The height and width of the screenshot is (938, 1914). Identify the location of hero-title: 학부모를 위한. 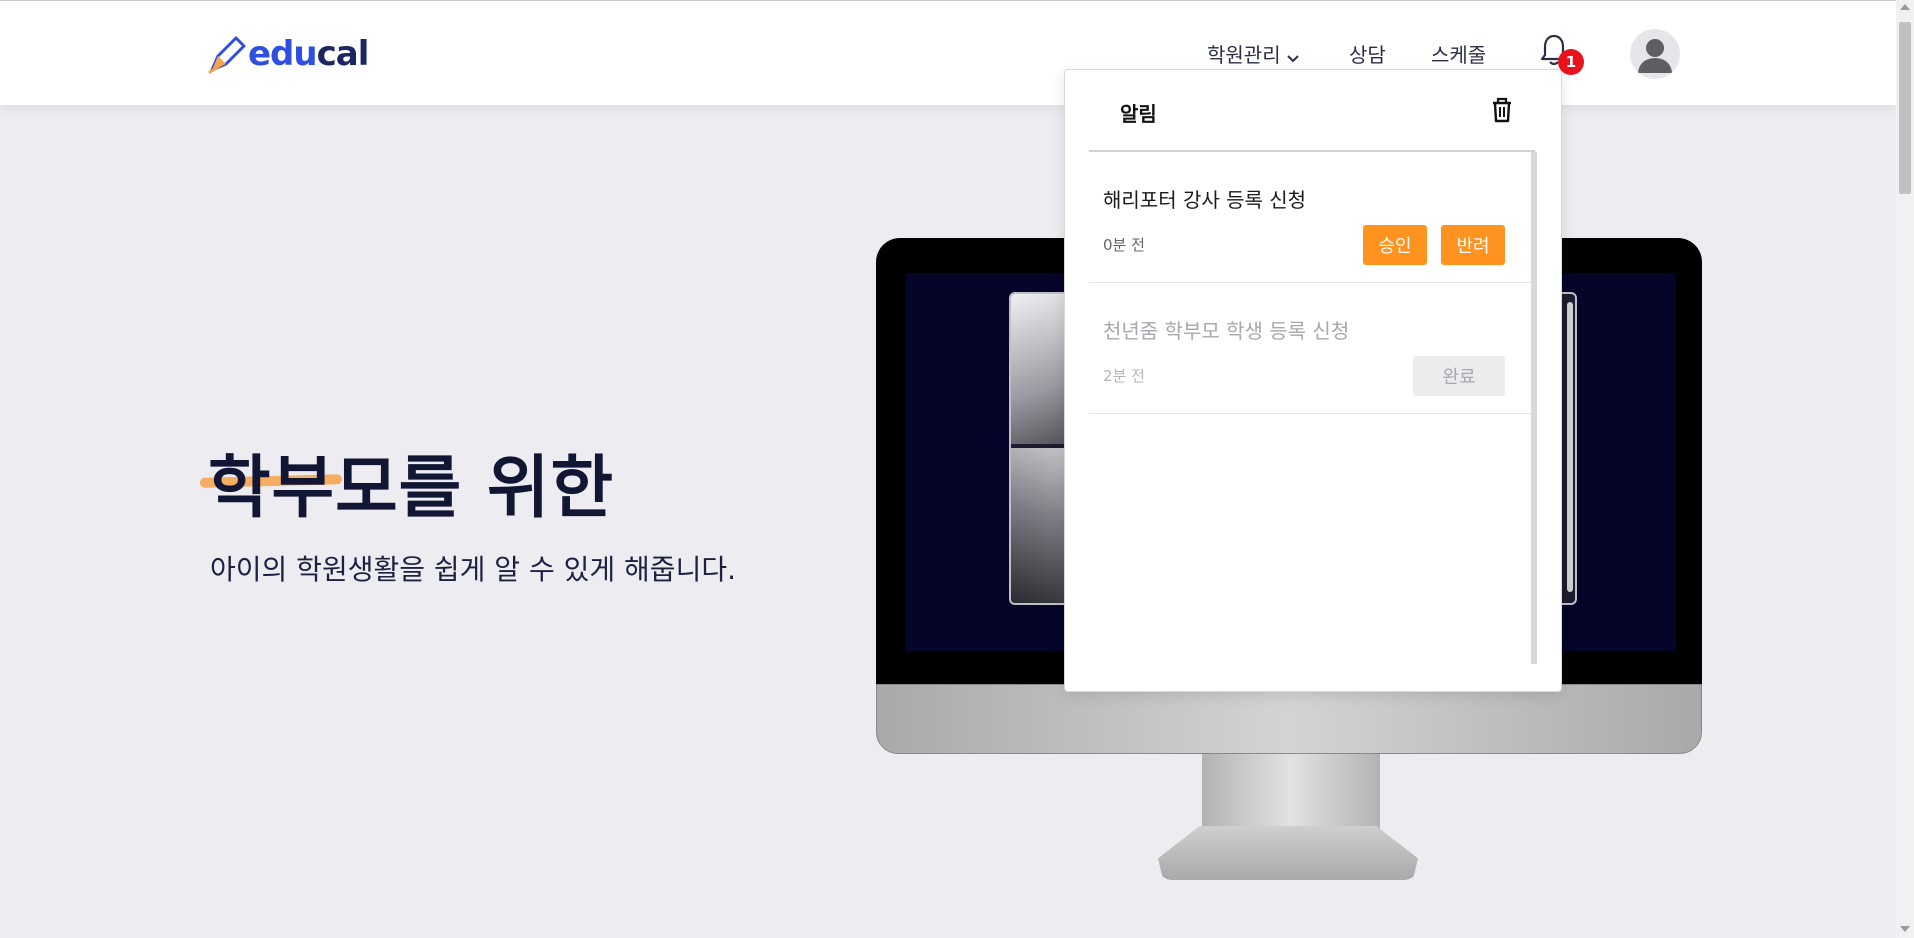
(411, 488).